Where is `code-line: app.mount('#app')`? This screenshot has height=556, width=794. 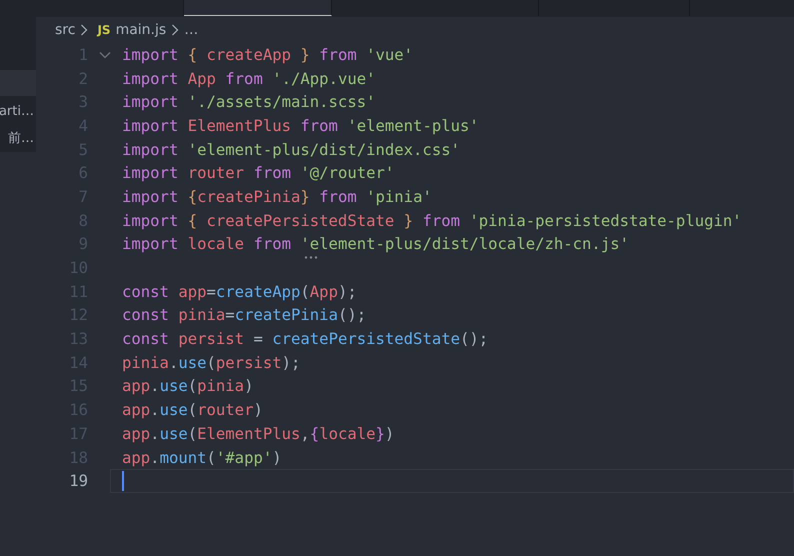 code-line: app.mount('#app') is located at coordinates (202, 457).